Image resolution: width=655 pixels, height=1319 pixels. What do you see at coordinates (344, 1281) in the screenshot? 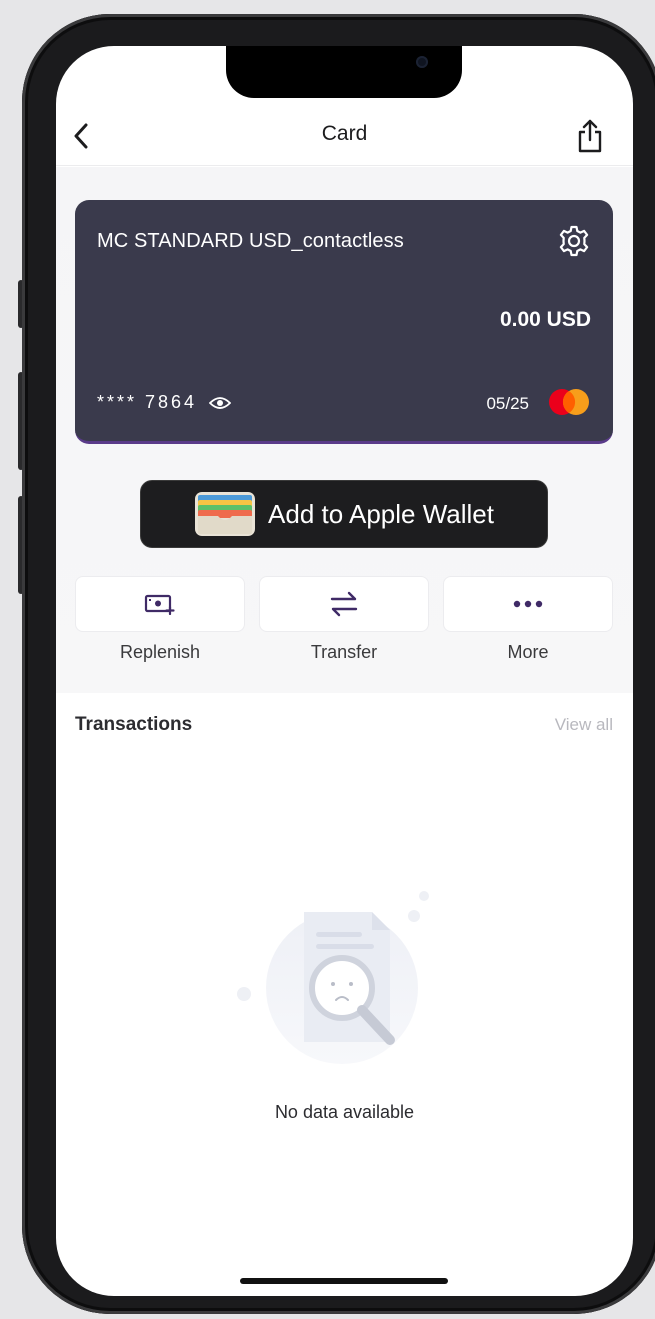
I see `home-indicator` at bounding box center [344, 1281].